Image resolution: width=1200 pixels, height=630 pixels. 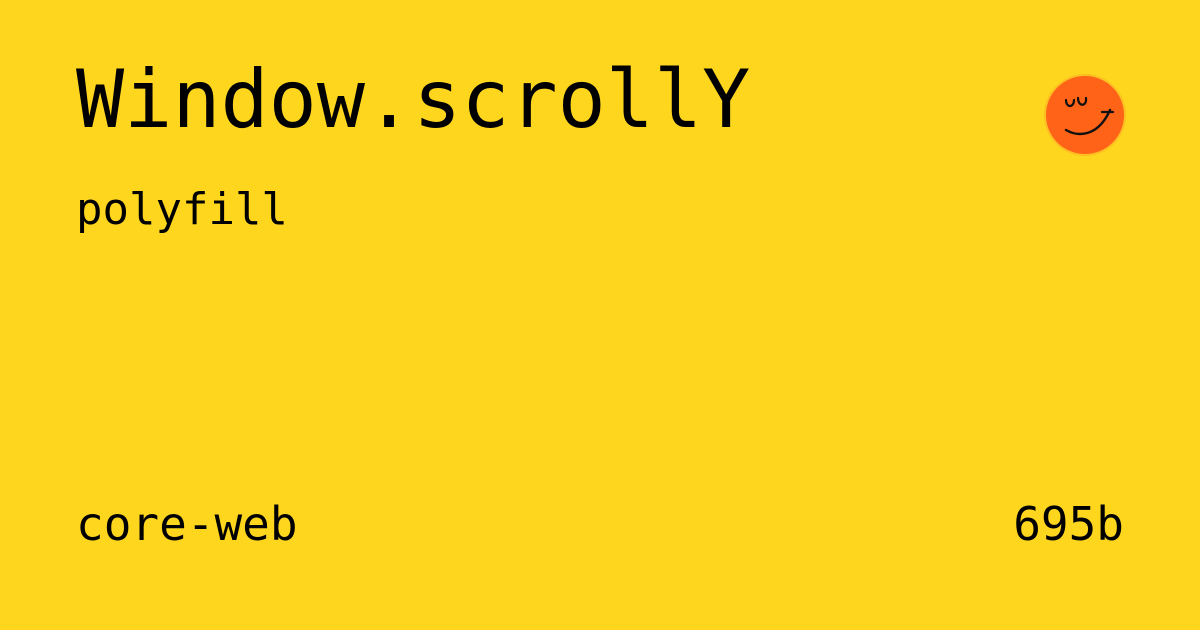 I want to click on subtitle: polyfill, so click(x=182, y=209).